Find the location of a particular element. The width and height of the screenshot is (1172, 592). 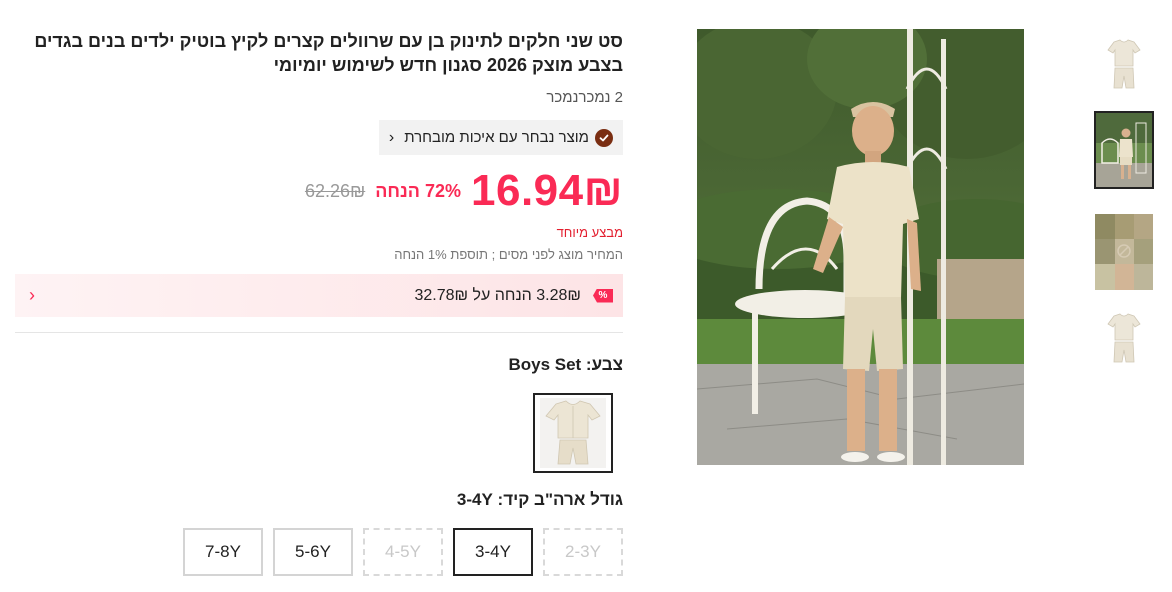

size-label: גודל ארה"ב קיד: 3-4Y is located at coordinates (539, 499).